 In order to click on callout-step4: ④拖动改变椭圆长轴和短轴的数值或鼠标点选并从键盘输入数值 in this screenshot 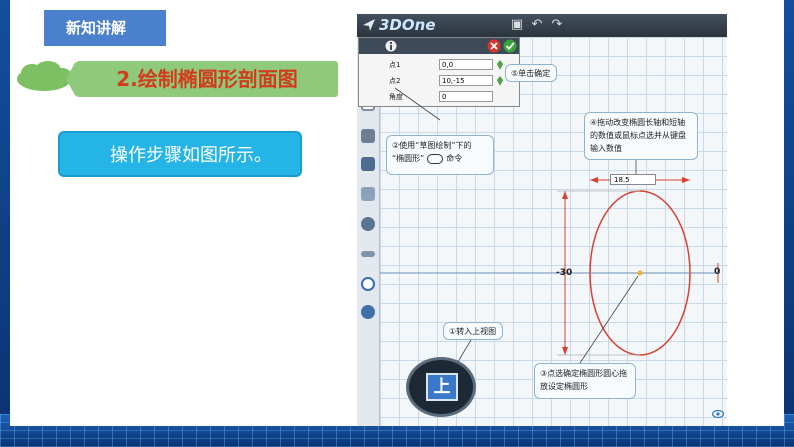, I will do `click(641, 136)`.